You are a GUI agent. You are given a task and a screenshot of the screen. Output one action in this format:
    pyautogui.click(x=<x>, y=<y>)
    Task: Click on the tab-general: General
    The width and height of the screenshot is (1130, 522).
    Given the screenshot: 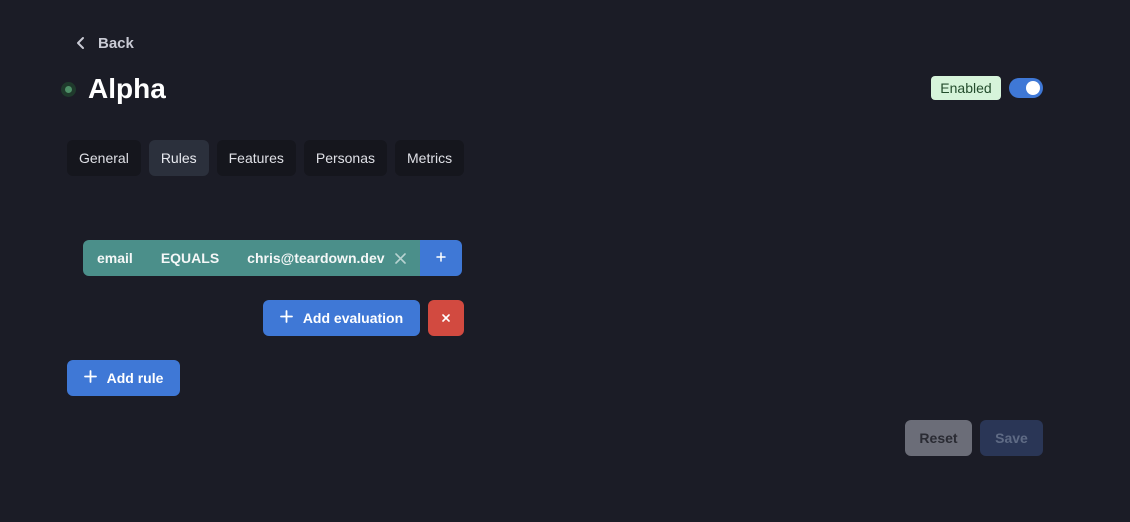 What is the action you would take?
    pyautogui.click(x=104, y=158)
    